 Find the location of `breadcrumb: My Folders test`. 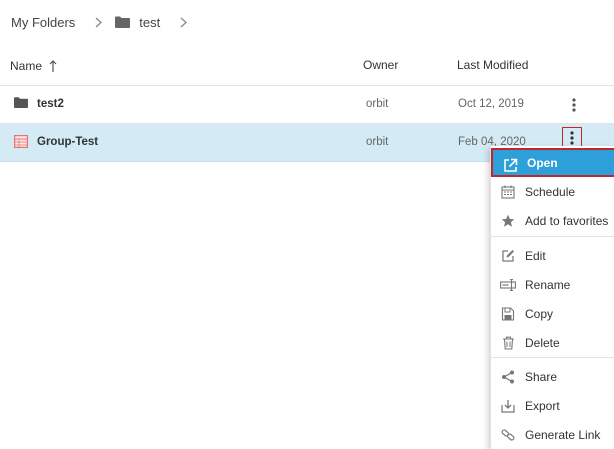

breadcrumb: My Folders test is located at coordinates (105, 22).